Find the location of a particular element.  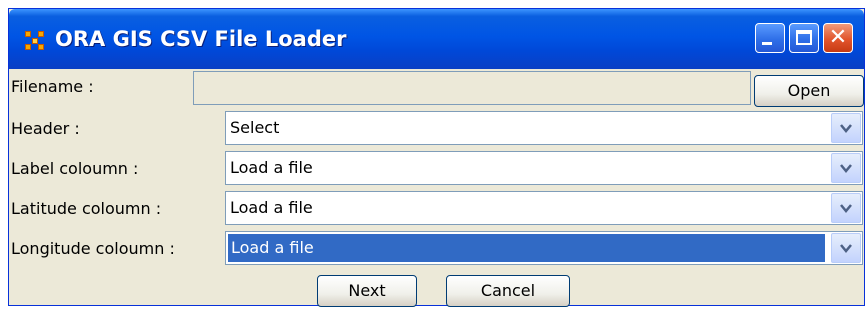

filename-field is located at coordinates (472, 88).